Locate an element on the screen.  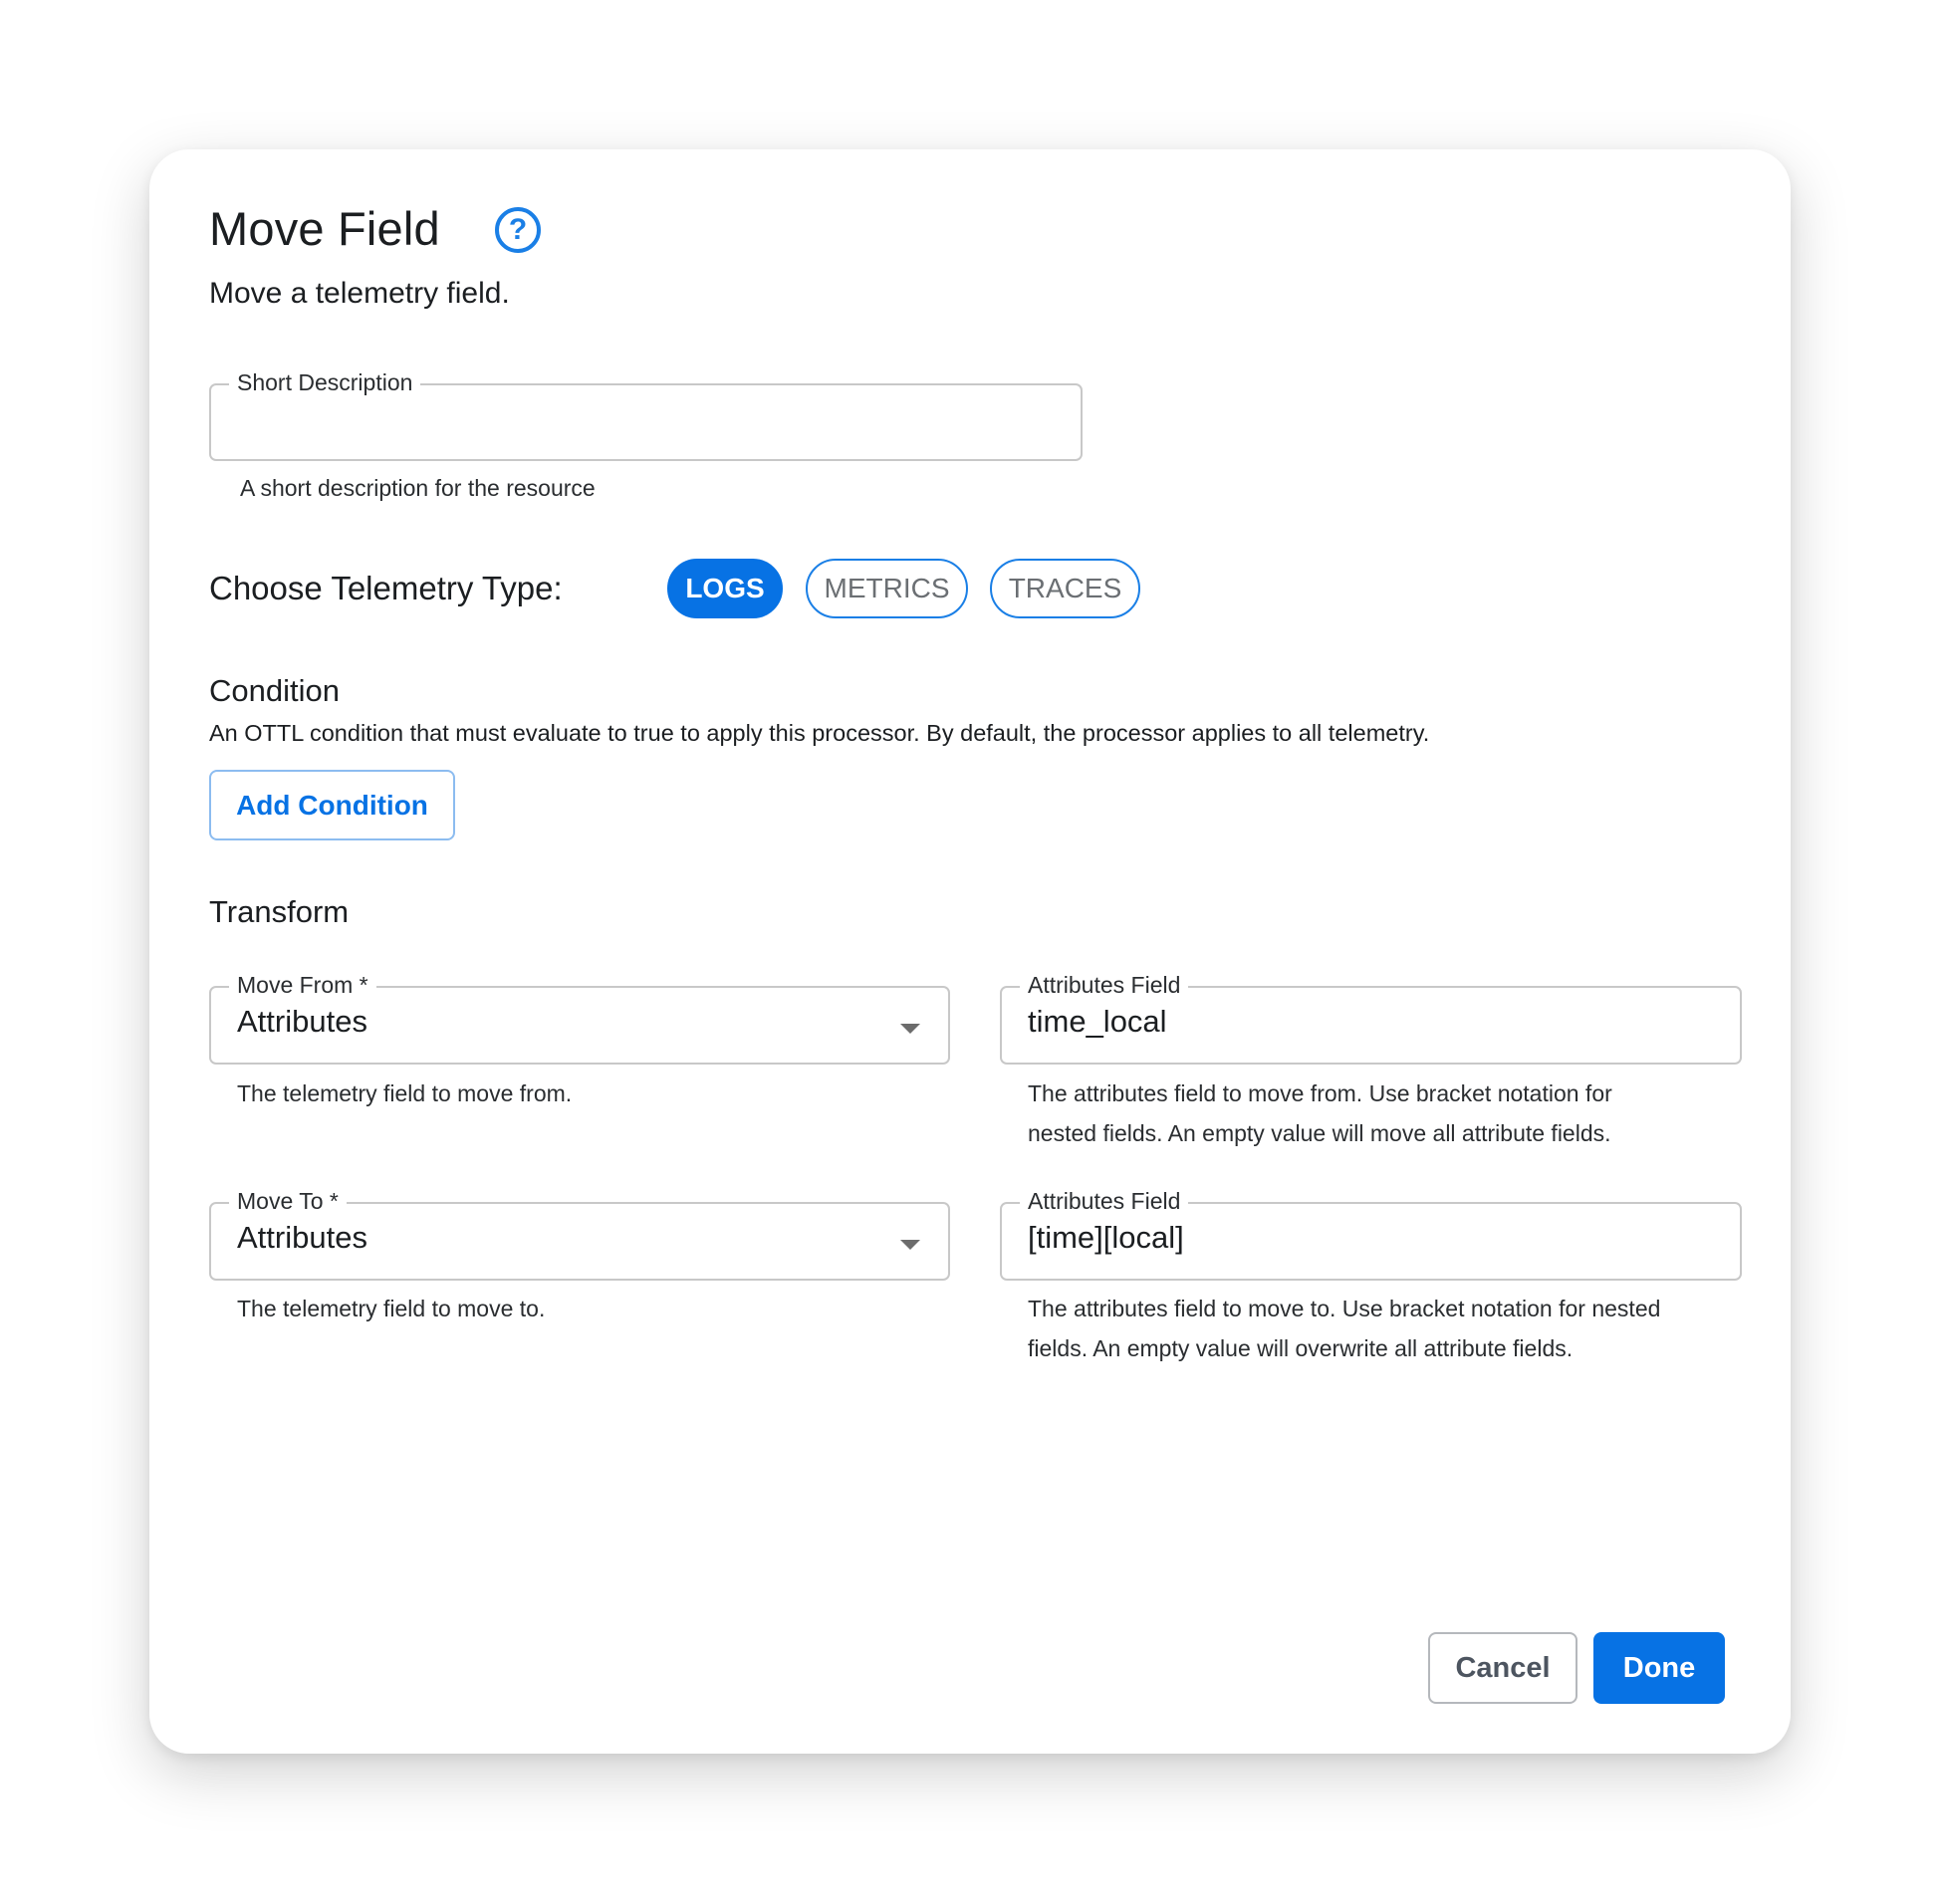
telemetry-traces-toggle: TRACES is located at coordinates (1065, 588).